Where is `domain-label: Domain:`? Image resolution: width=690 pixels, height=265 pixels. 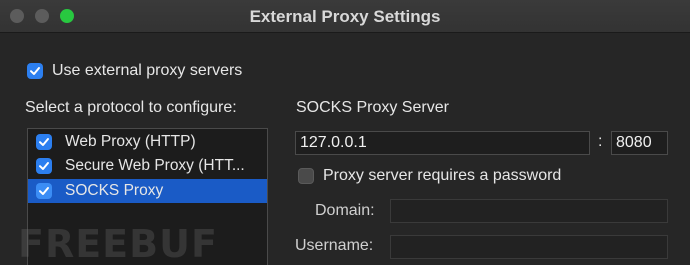
domain-label: Domain: is located at coordinates (345, 210).